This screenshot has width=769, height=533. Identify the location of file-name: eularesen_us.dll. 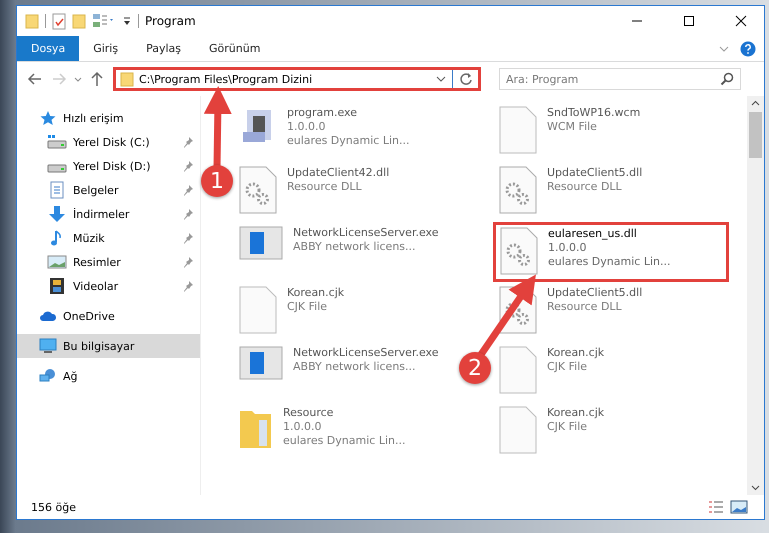
(593, 233).